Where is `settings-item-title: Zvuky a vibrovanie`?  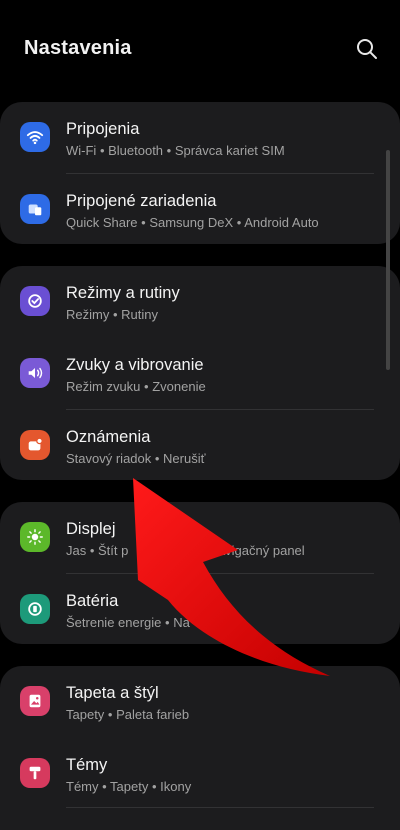
settings-item-title: Zvuky a vibrovanie is located at coordinates (135, 365).